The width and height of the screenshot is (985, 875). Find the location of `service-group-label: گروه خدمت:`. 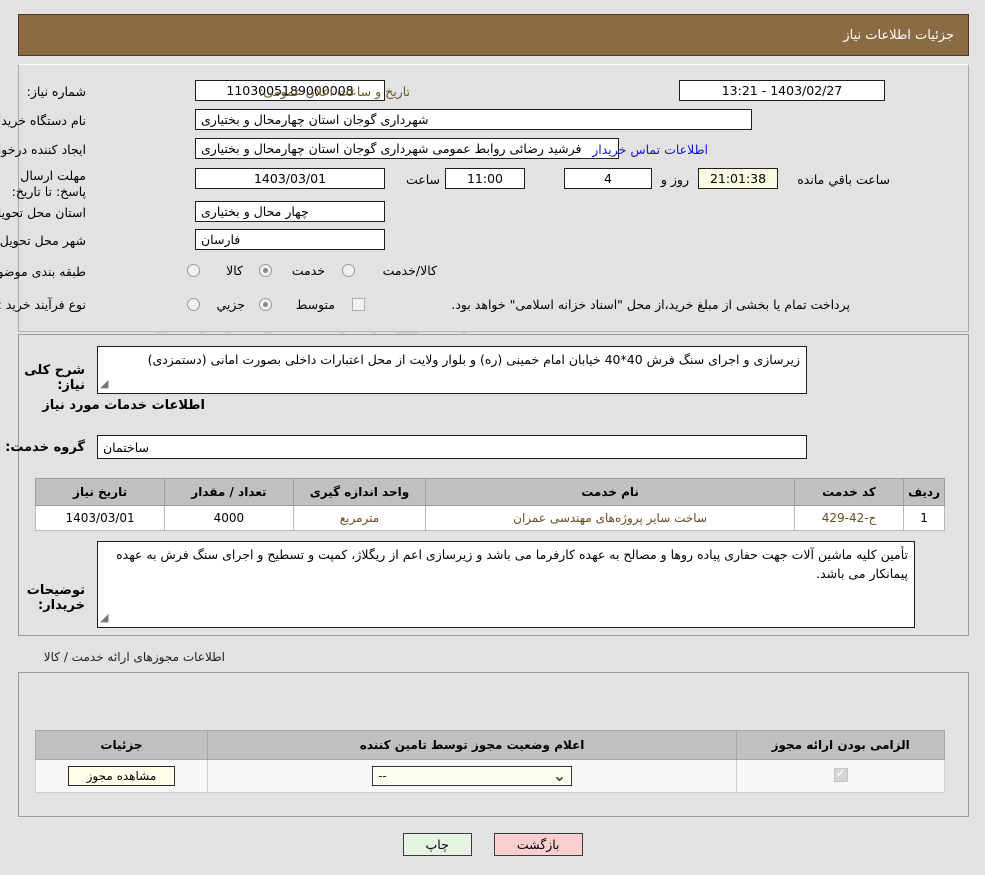

service-group-label: گروه خدمت: is located at coordinates (45, 447).